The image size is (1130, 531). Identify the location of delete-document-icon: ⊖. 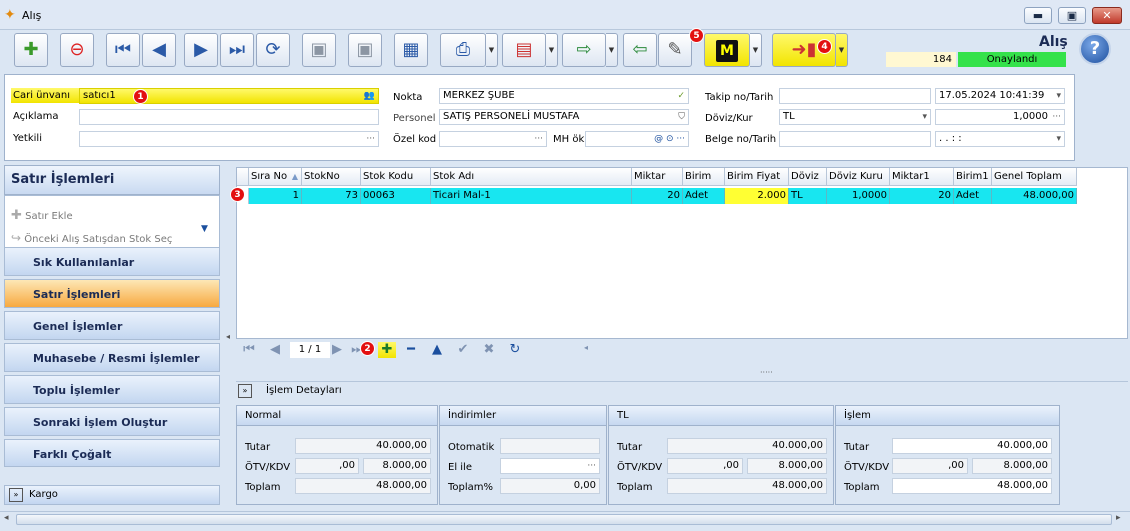
(77, 50).